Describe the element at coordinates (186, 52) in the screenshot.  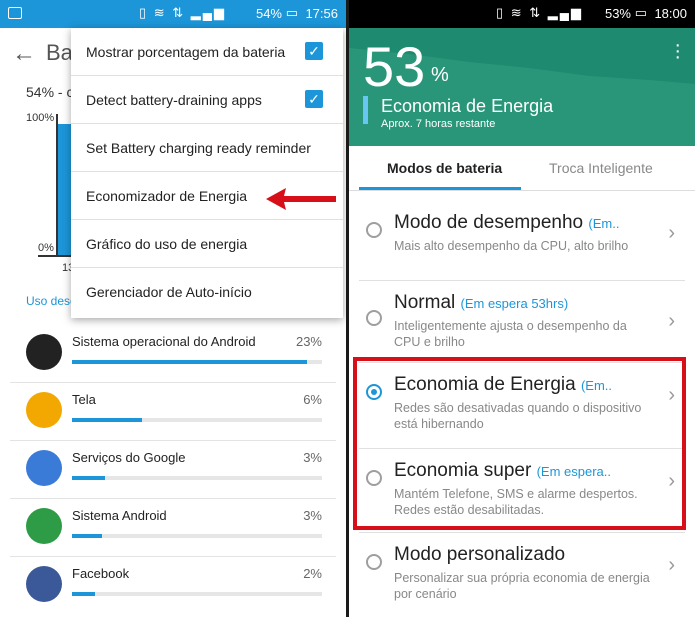
I see `menu-item-label: Mostrar porcentagem da bateria` at that location.